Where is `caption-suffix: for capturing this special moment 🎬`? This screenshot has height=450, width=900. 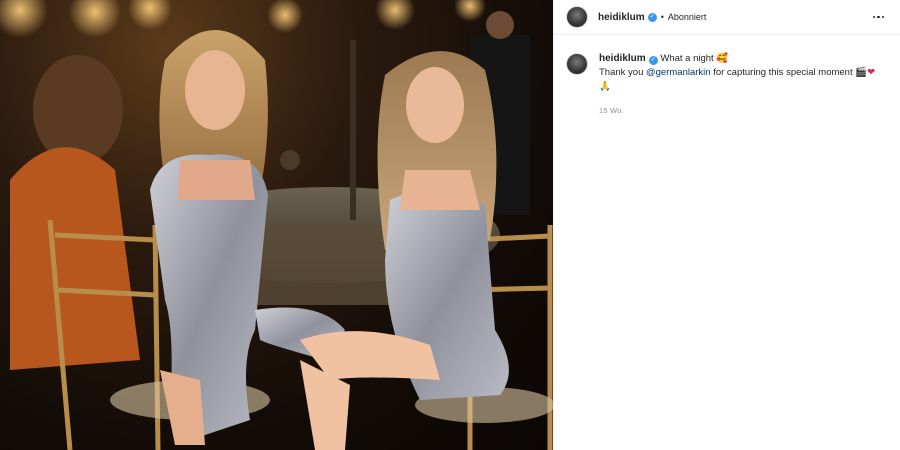 caption-suffix: for capturing this special moment 🎬 is located at coordinates (789, 72).